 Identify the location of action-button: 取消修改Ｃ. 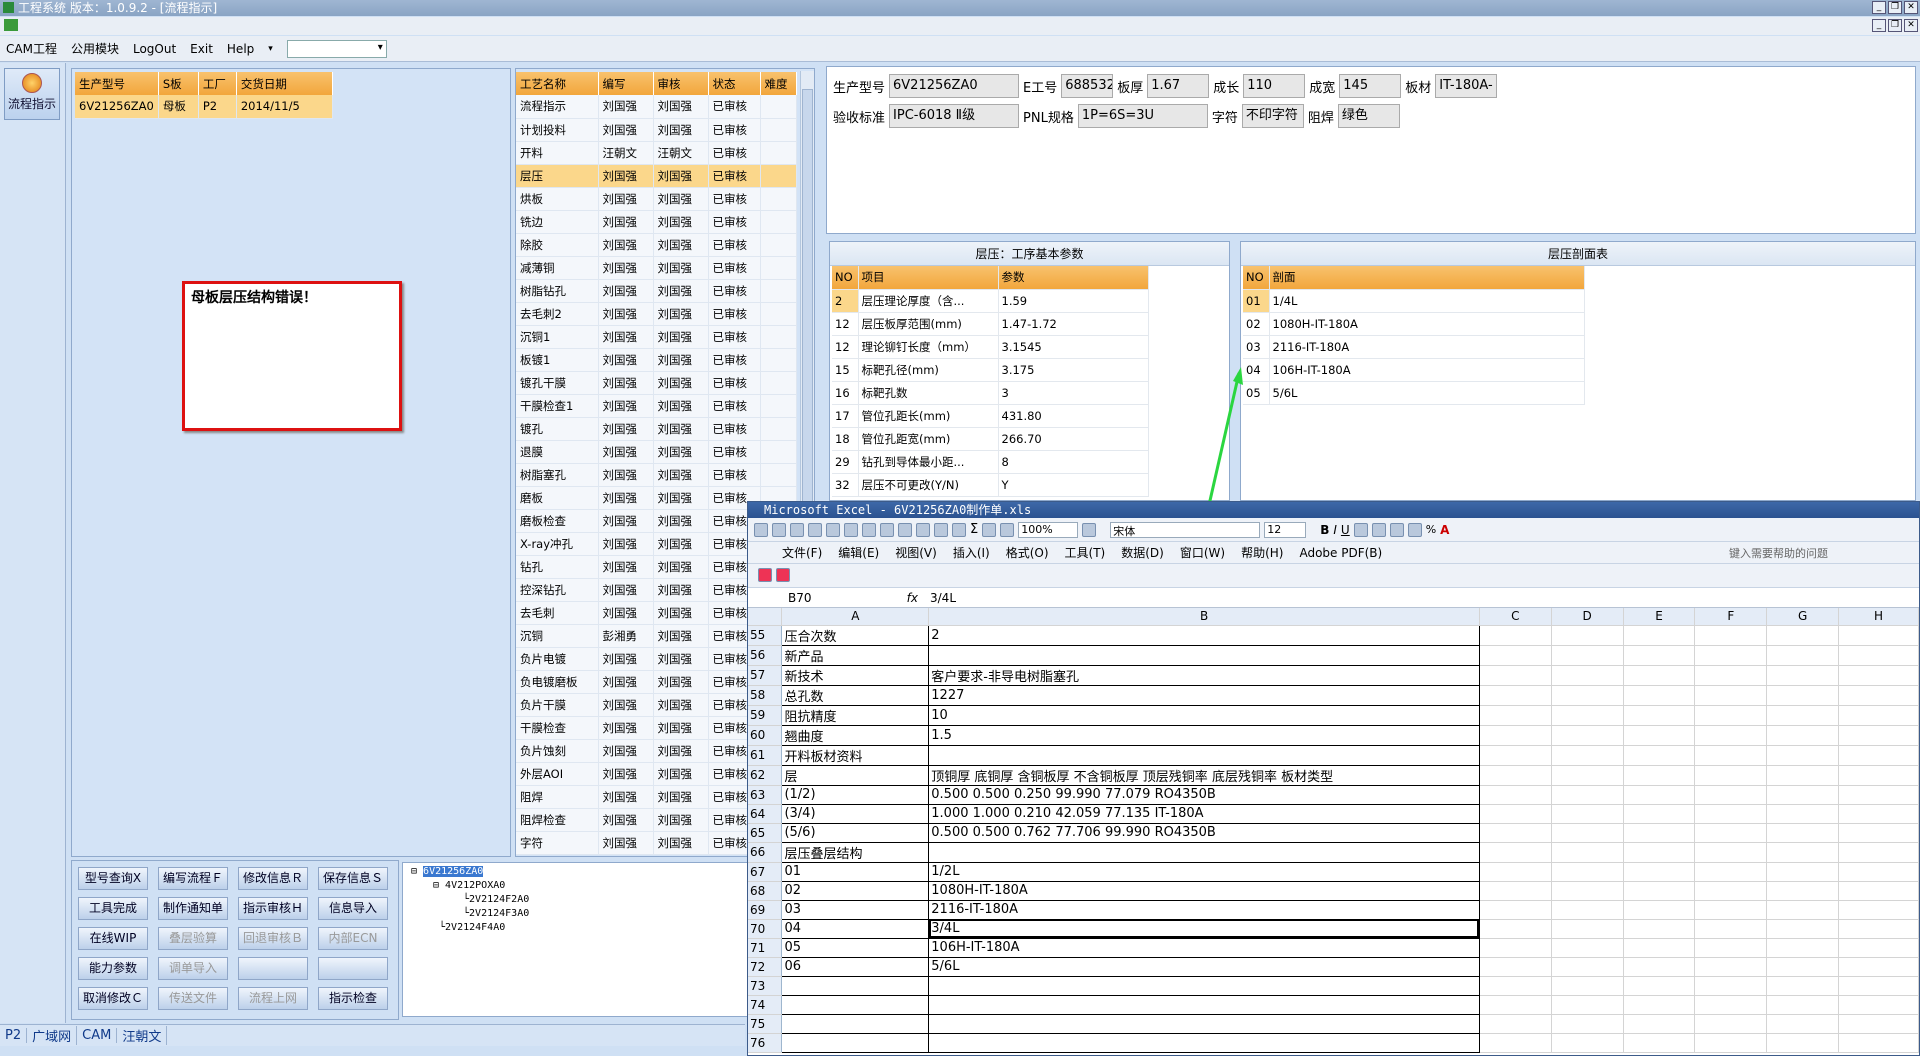
(113, 998).